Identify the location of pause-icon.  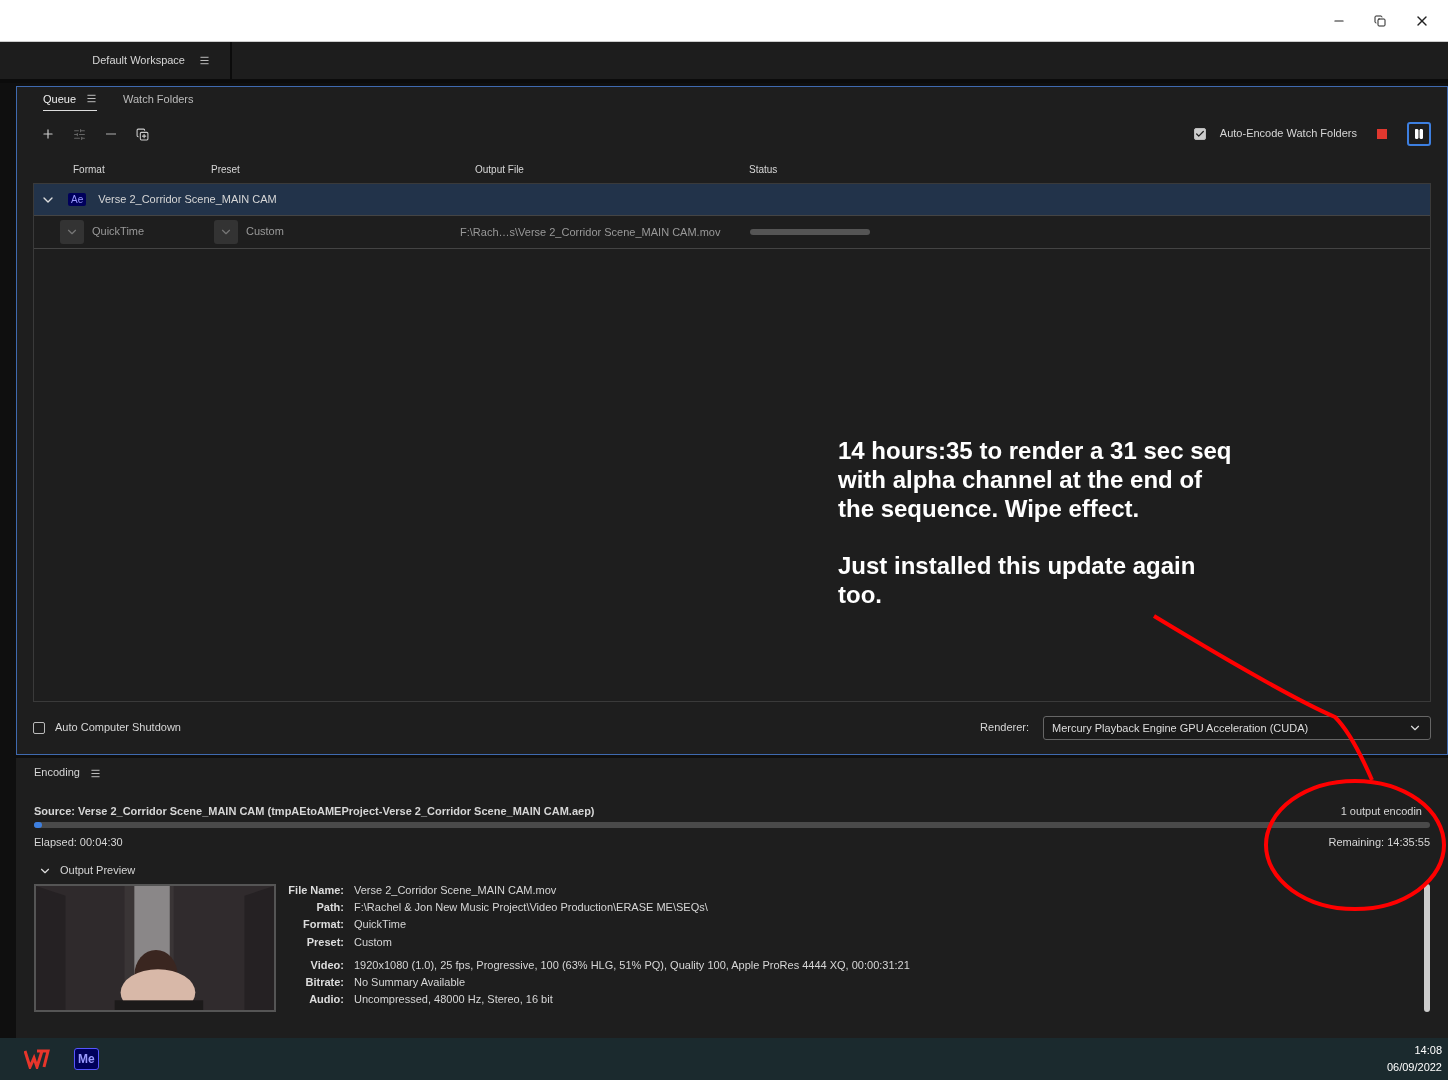
(1419, 134).